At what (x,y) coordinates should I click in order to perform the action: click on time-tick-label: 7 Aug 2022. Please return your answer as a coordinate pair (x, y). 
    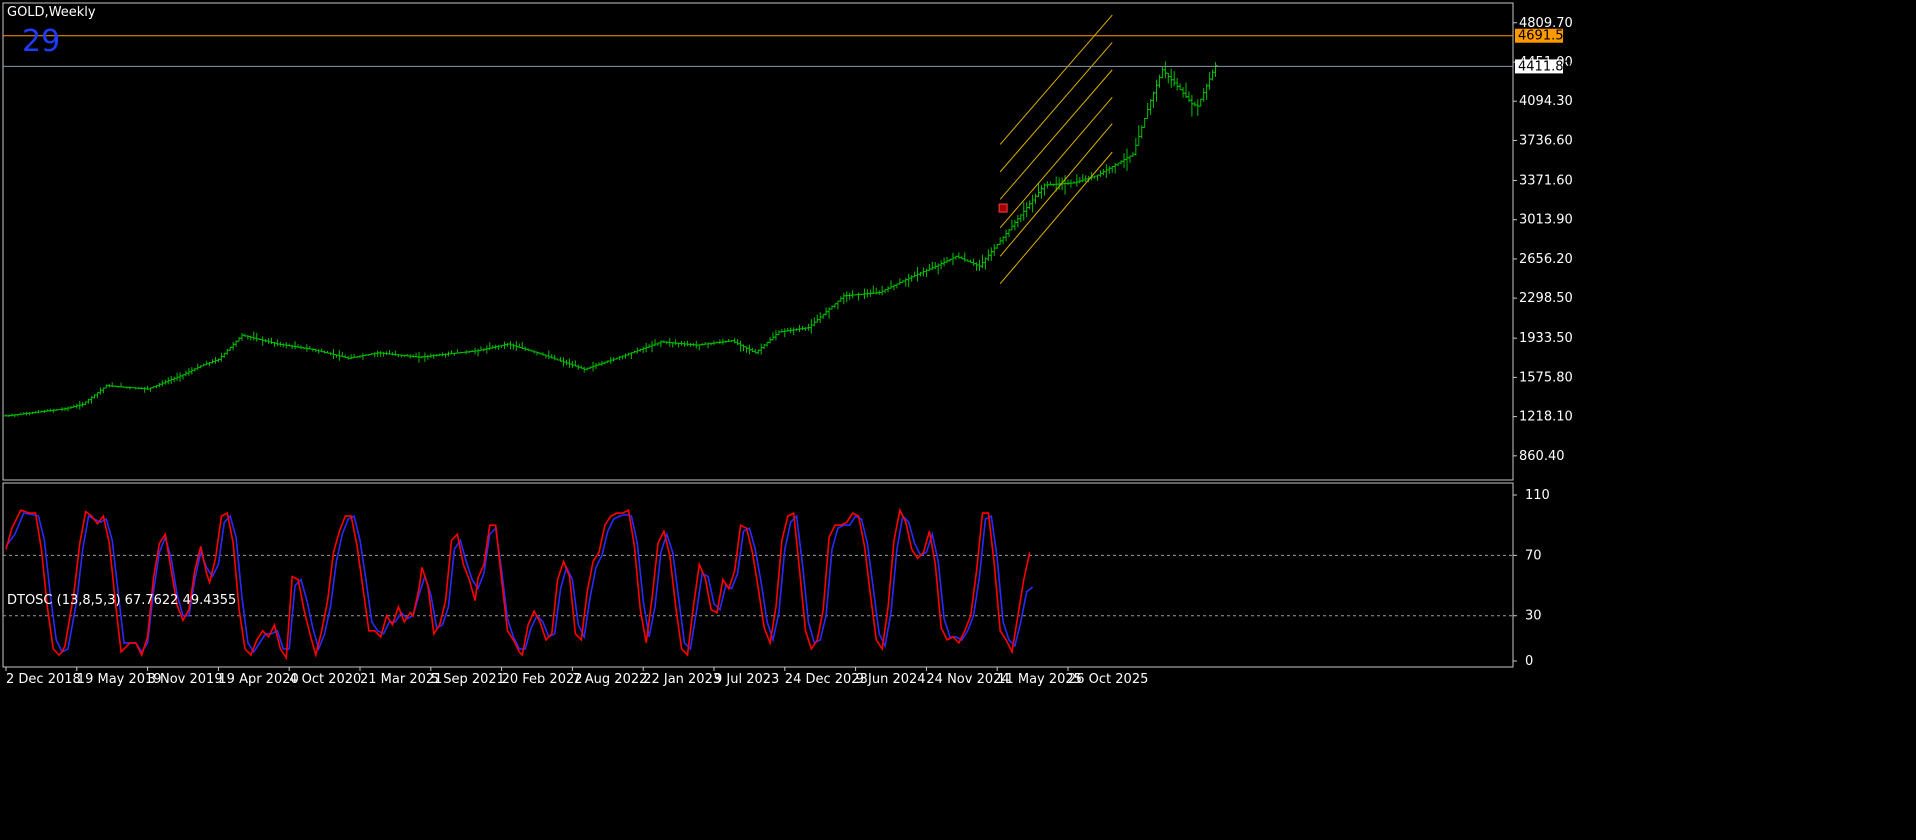
    Looking at the image, I should click on (609, 679).